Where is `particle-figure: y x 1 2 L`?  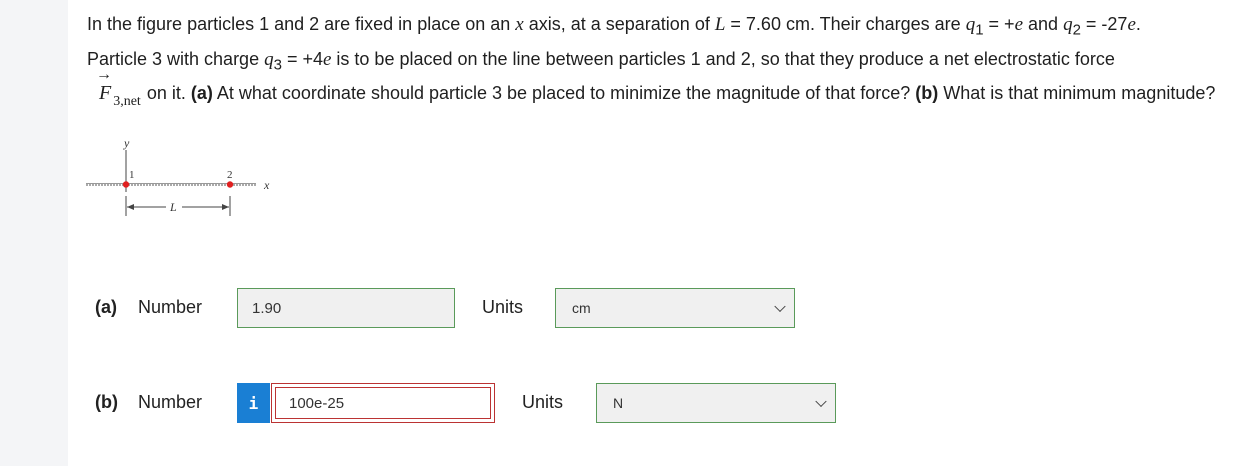 particle-figure: y x 1 2 L is located at coordinates (178, 176).